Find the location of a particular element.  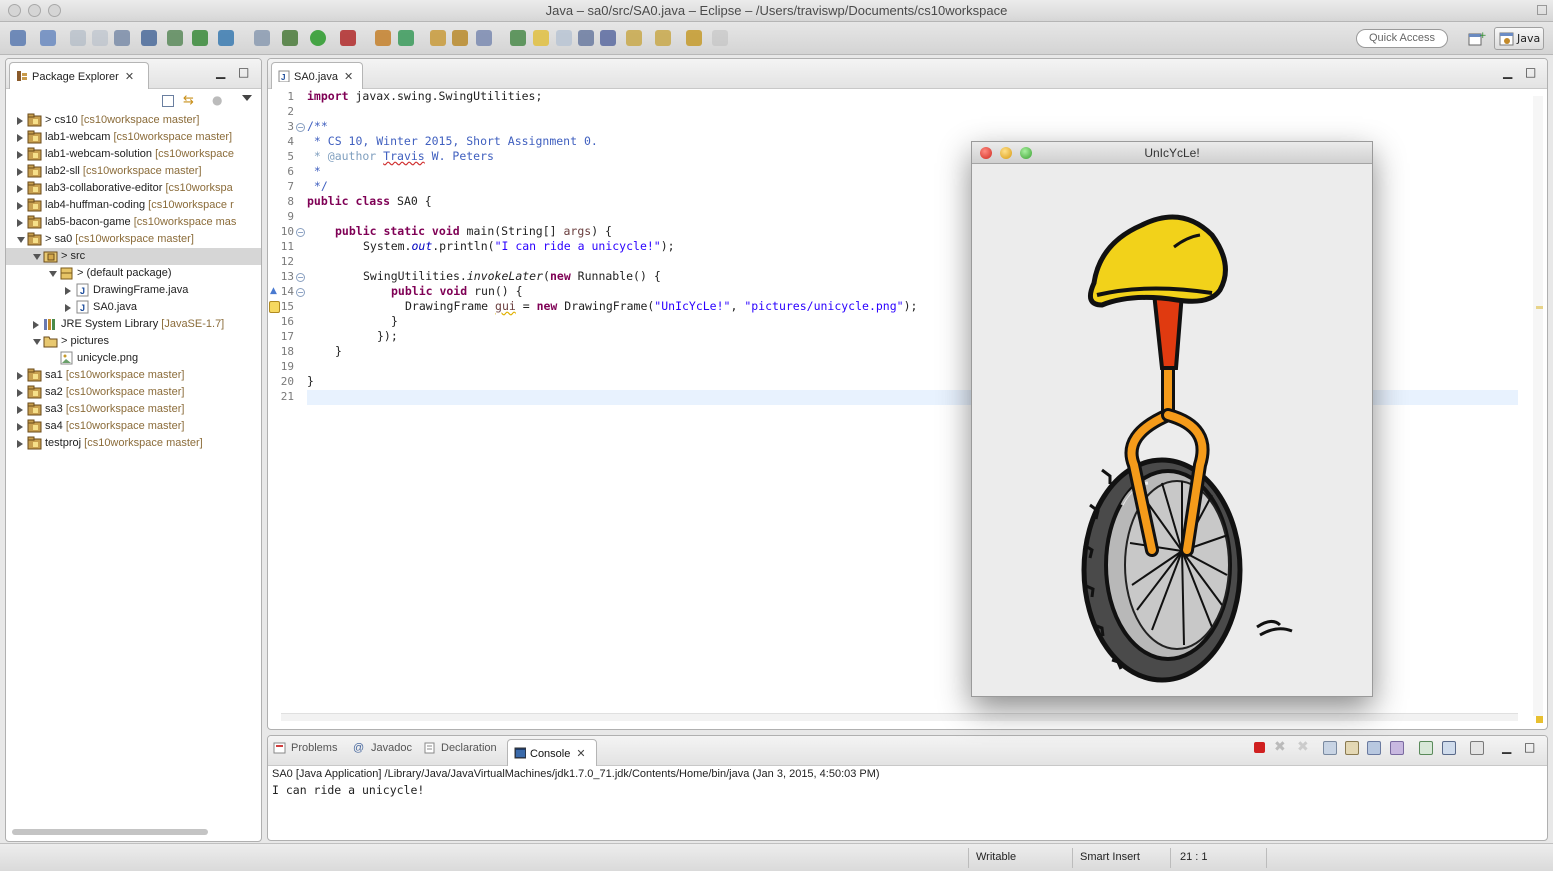

toggle-icon is located at coordinates (586, 38).